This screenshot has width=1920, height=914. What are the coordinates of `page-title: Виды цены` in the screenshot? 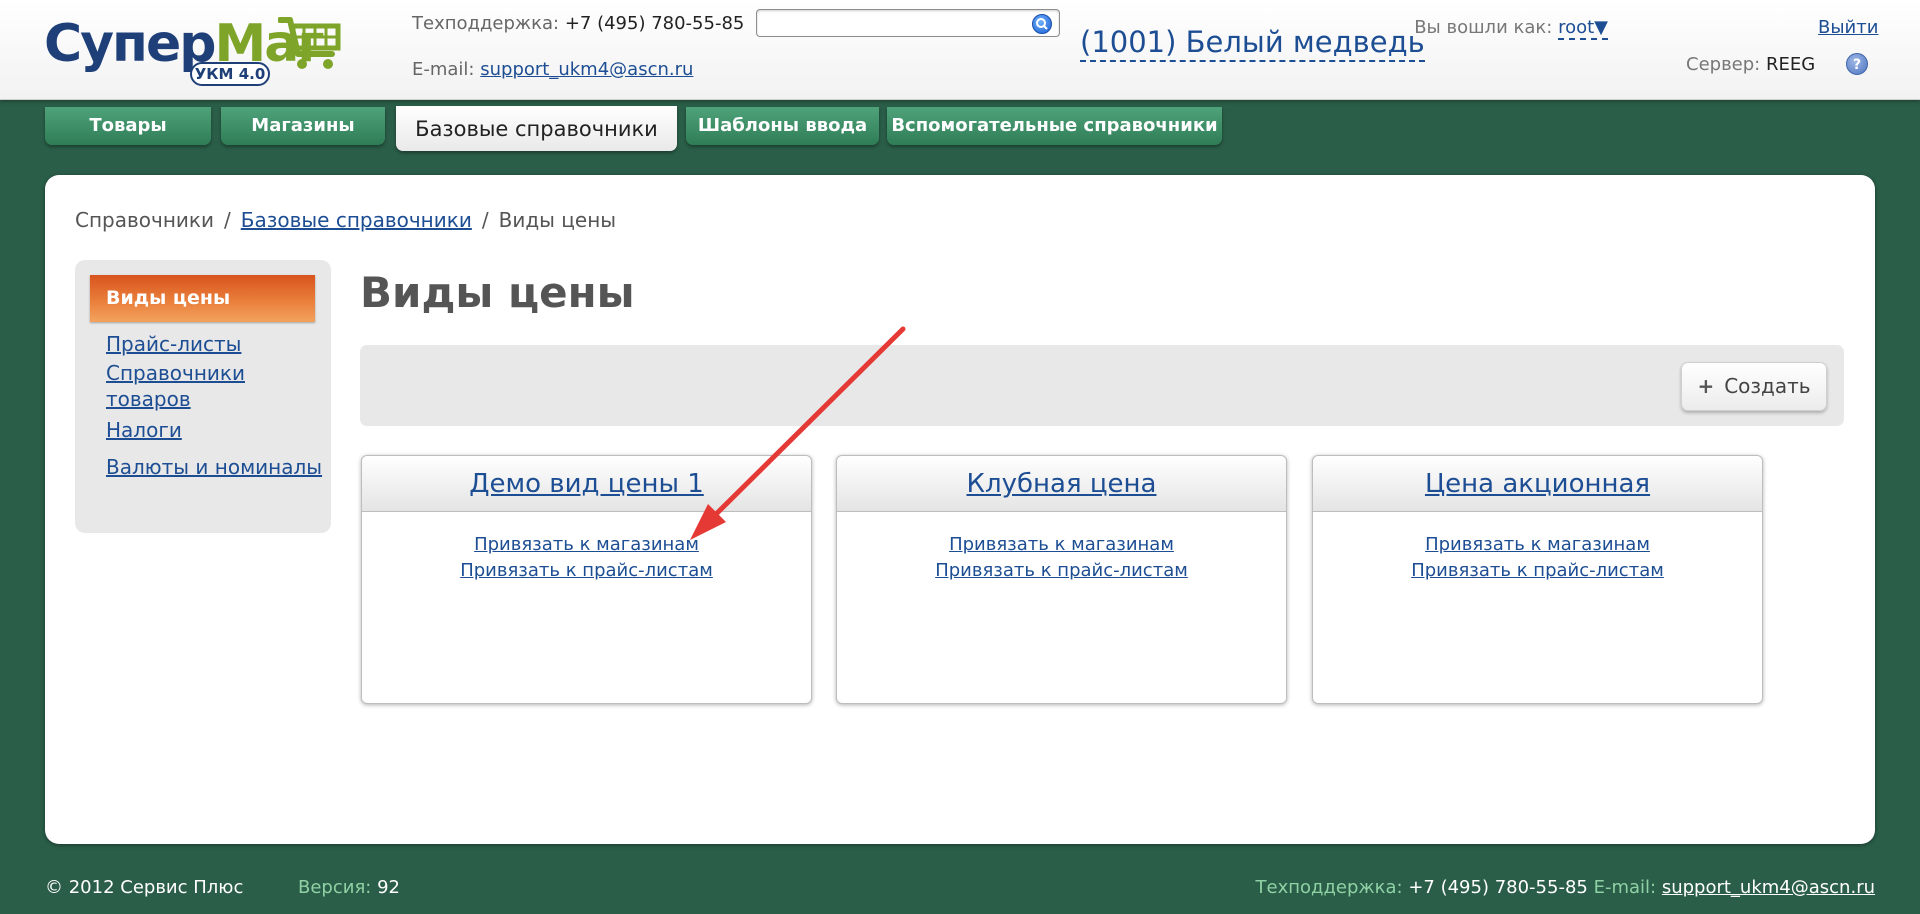 It's located at (497, 292).